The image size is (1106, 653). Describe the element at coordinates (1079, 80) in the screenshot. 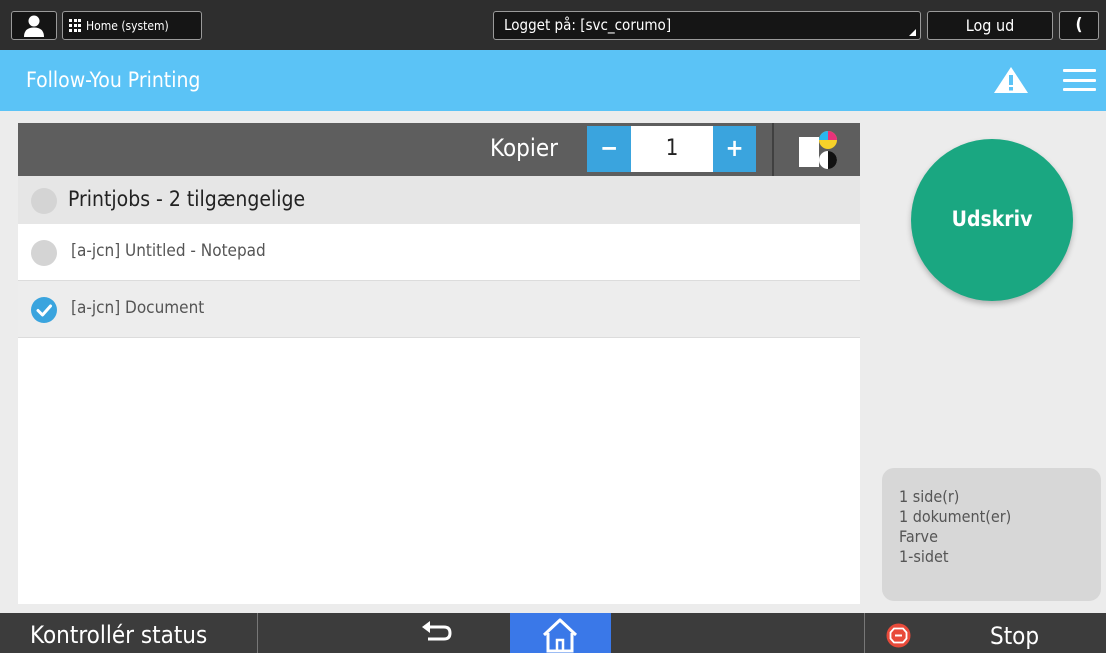

I see `hamburger-menu-icon` at that location.